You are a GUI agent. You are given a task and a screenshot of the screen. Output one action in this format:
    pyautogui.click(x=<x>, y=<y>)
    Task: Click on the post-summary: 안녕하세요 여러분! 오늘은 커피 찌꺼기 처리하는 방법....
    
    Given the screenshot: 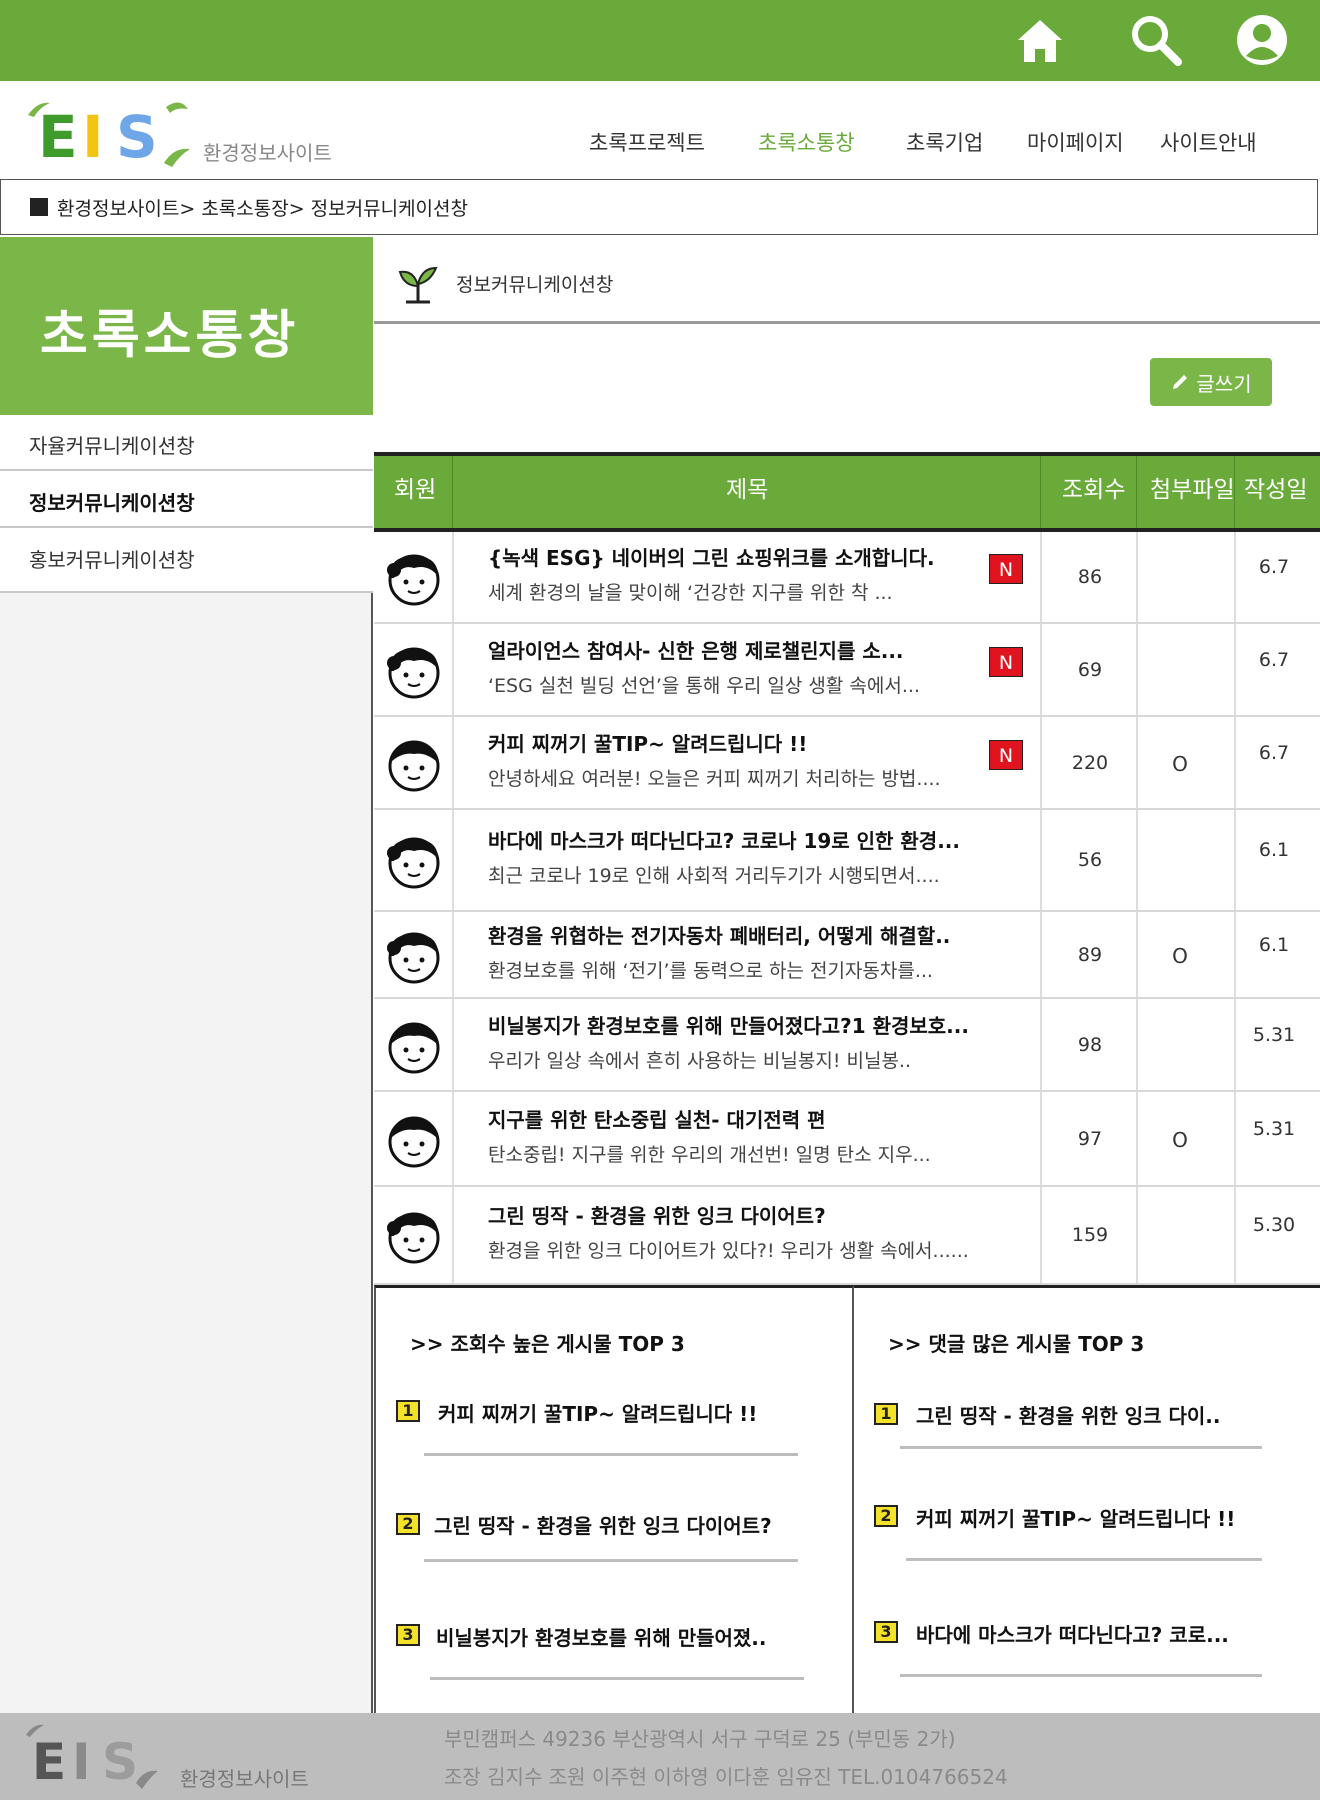 What is the action you would take?
    pyautogui.click(x=714, y=778)
    